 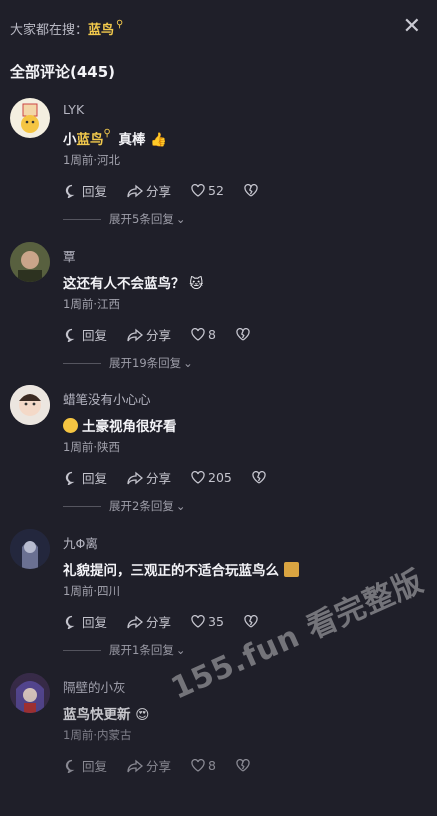 I want to click on comment-meta: 1周前·内蒙古, so click(x=97, y=735).